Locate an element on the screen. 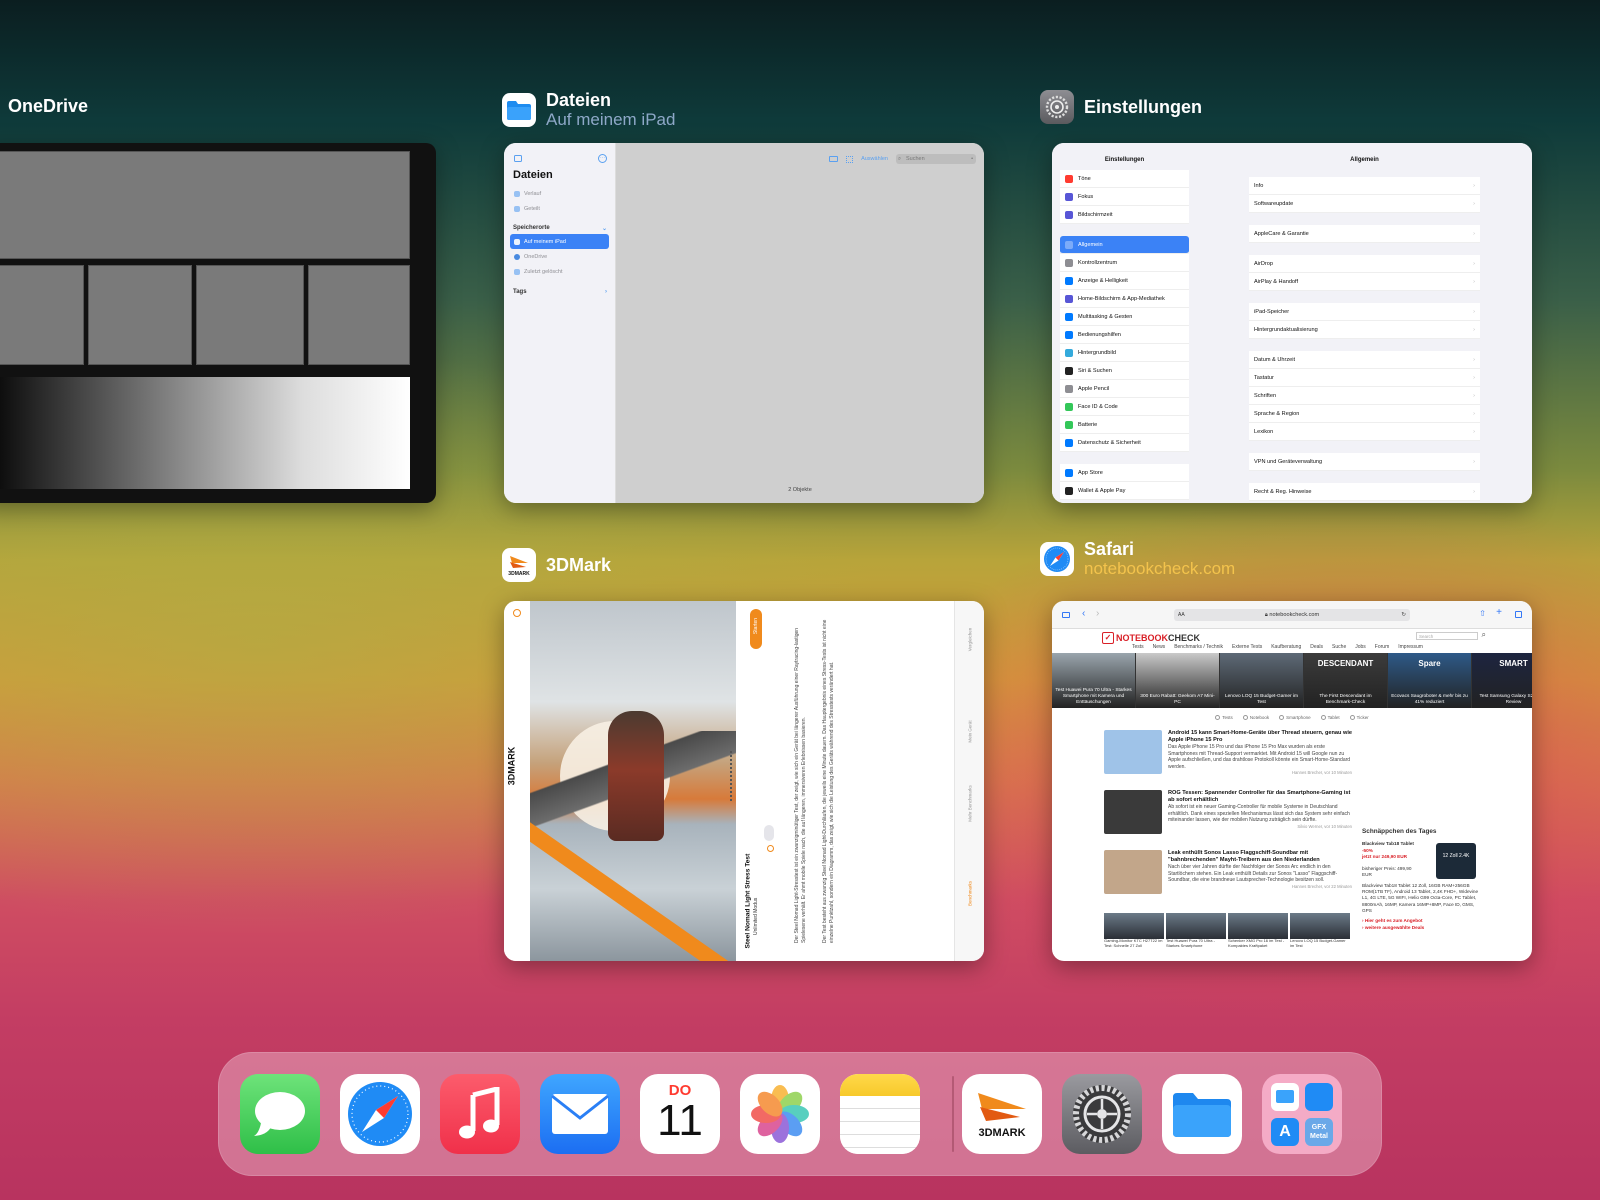  site-nav-item: Forum is located at coordinates (1382, 647).